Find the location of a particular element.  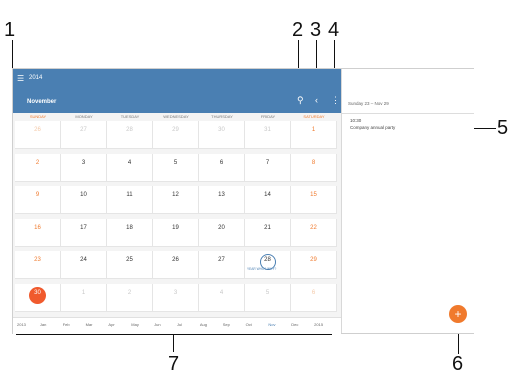

day-cell: 17 is located at coordinates (84, 232).